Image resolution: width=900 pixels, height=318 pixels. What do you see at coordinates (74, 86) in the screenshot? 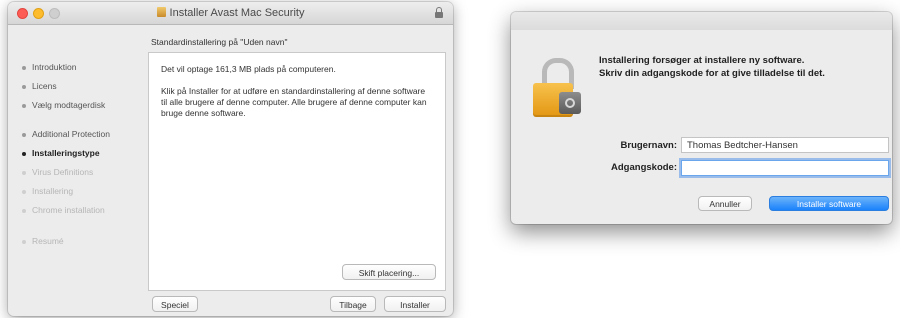
I see `step-license: Licens` at bounding box center [74, 86].